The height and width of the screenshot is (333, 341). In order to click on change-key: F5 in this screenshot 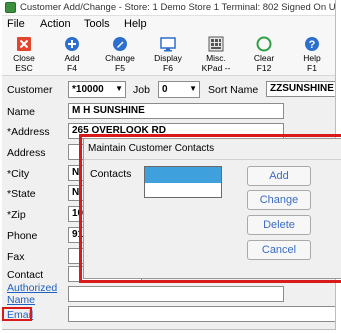, I will do `click(120, 68)`.